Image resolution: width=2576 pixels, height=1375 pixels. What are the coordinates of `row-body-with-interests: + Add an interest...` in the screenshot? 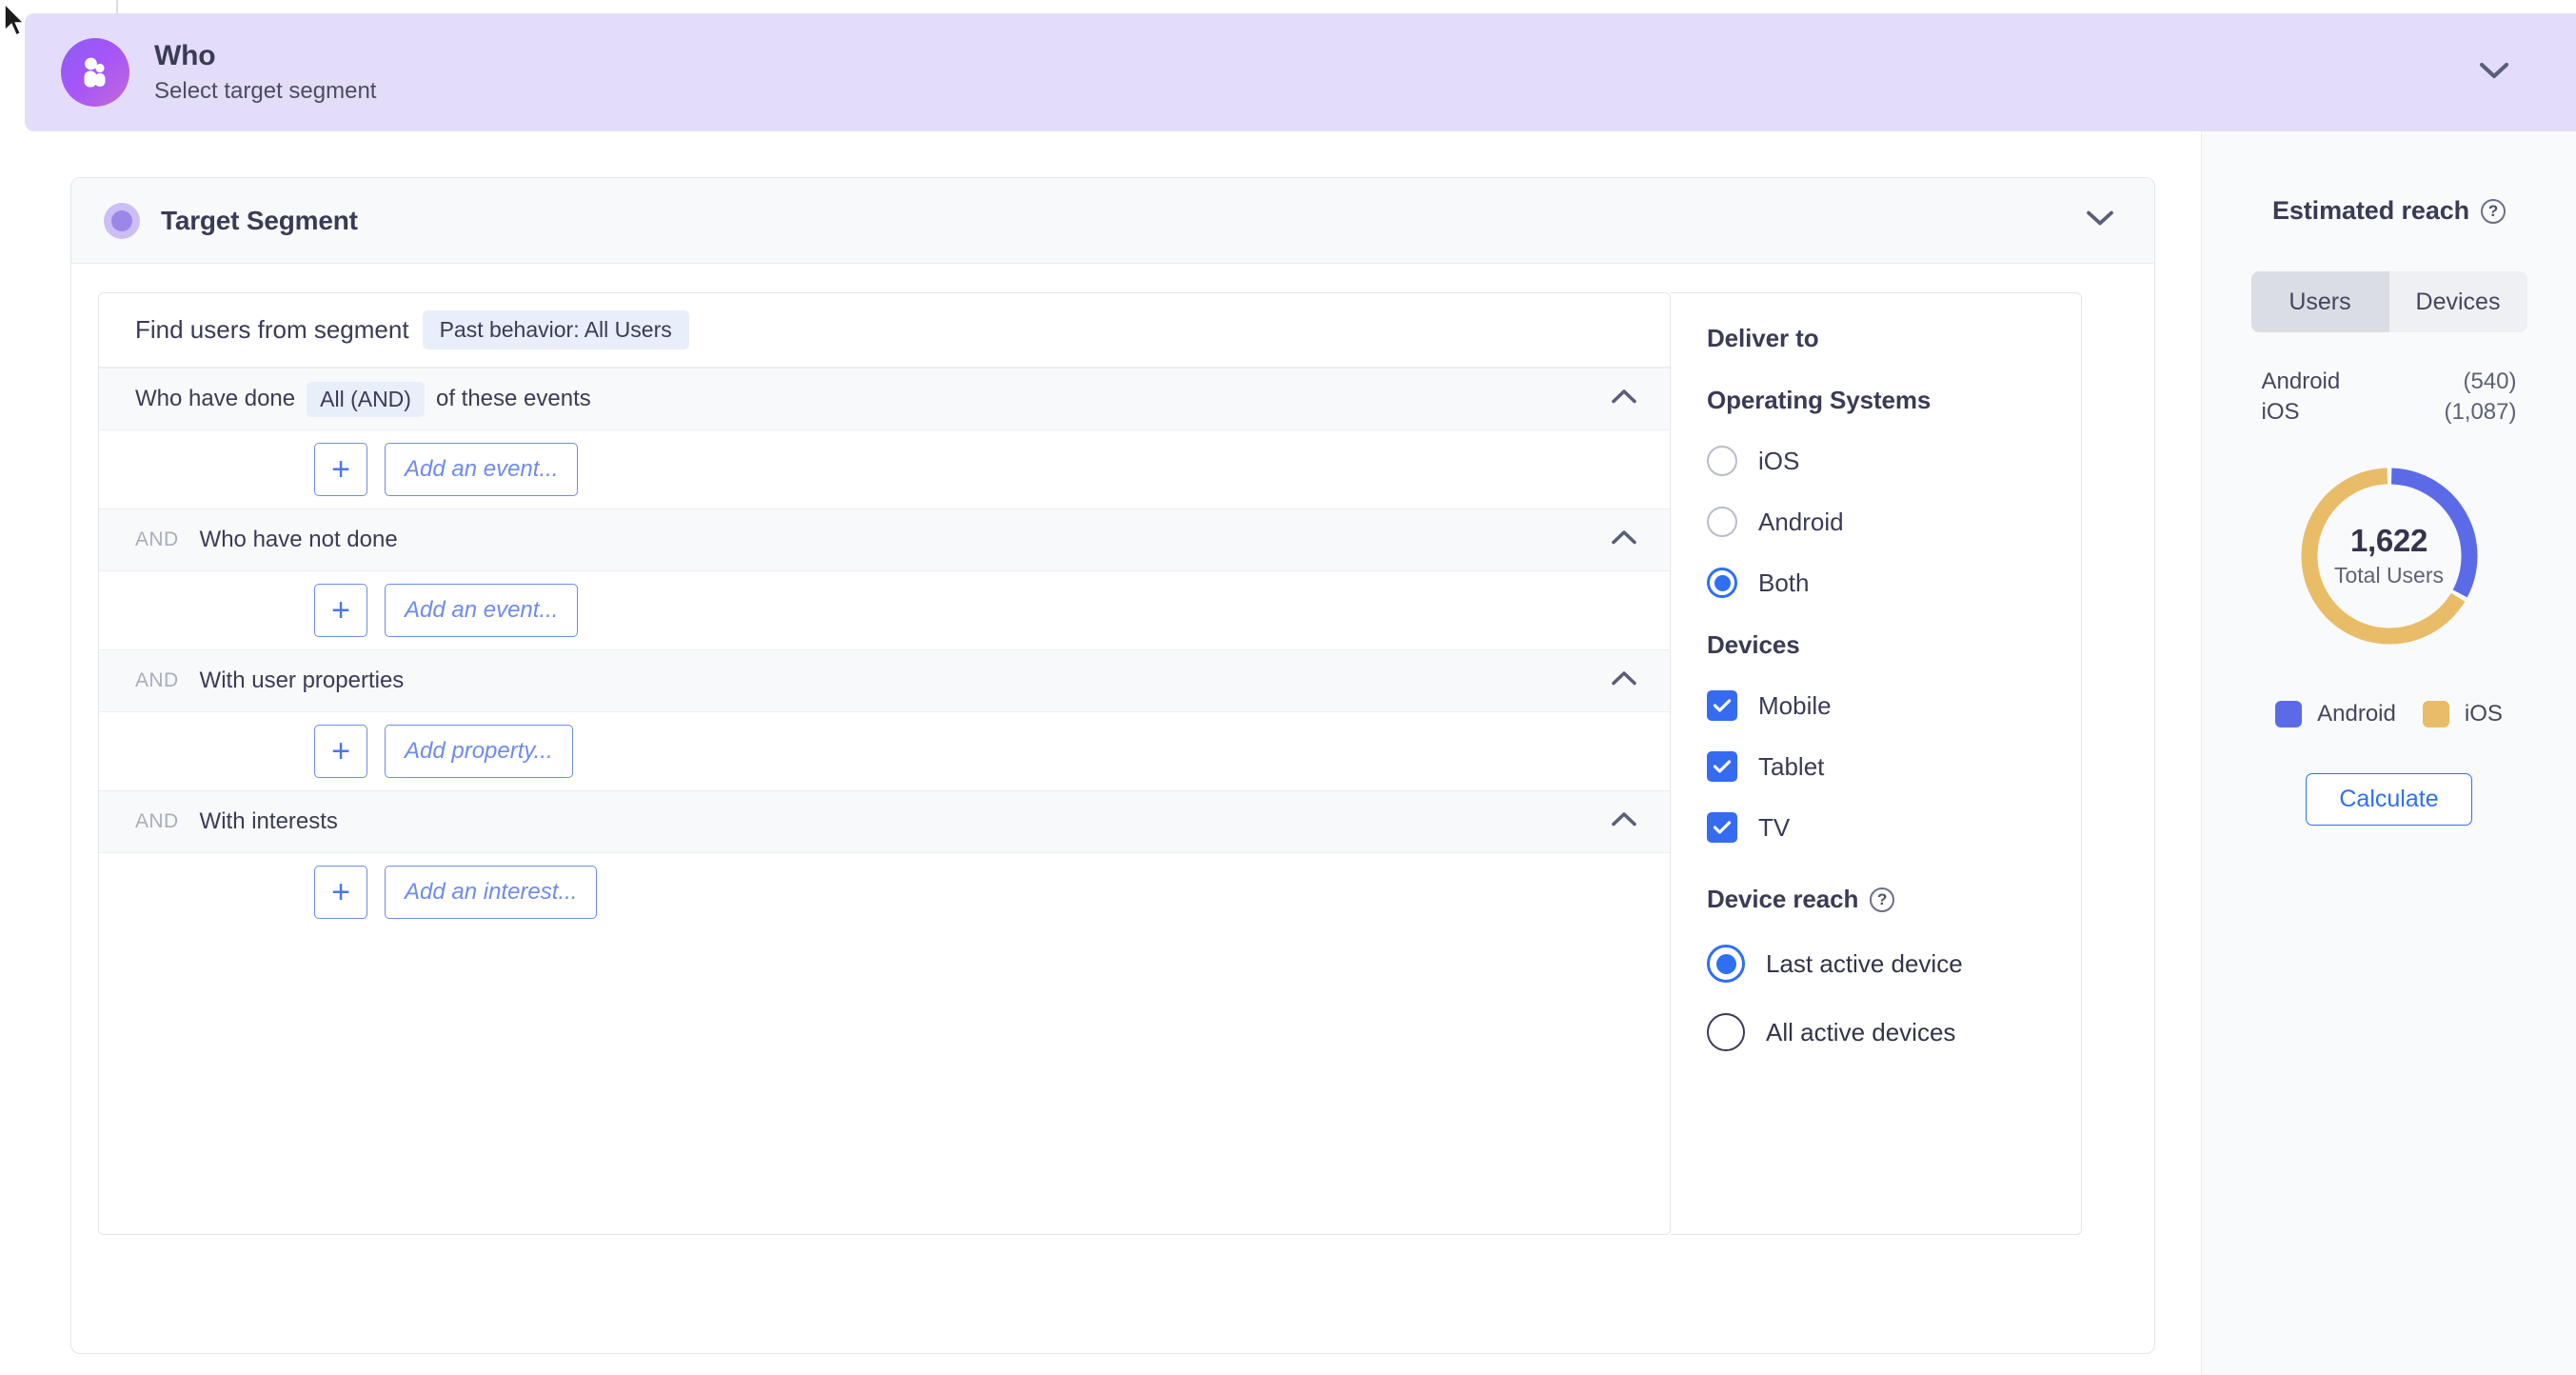 It's located at (884, 892).